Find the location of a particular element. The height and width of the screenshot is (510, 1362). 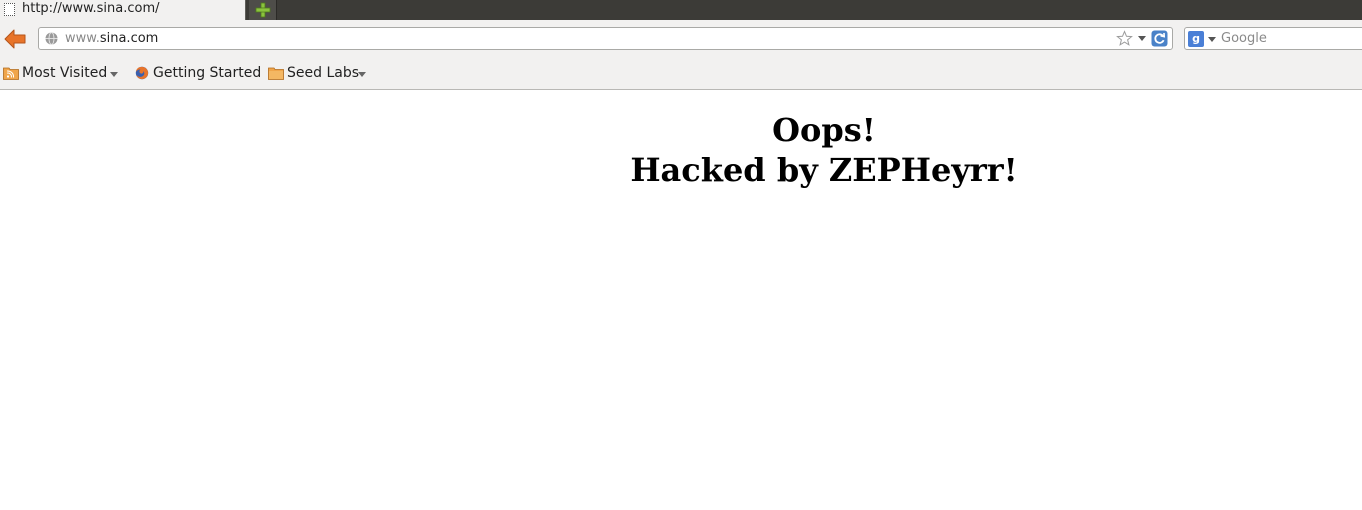

url-prefix: www. is located at coordinates (82, 38).